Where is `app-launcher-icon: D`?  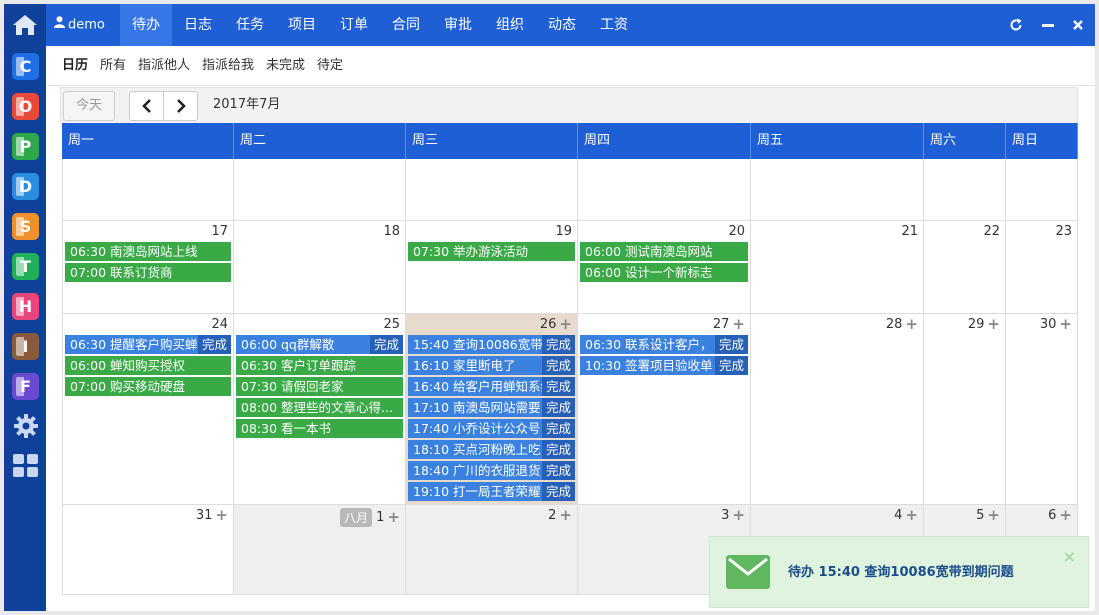
app-launcher-icon: D is located at coordinates (25, 186).